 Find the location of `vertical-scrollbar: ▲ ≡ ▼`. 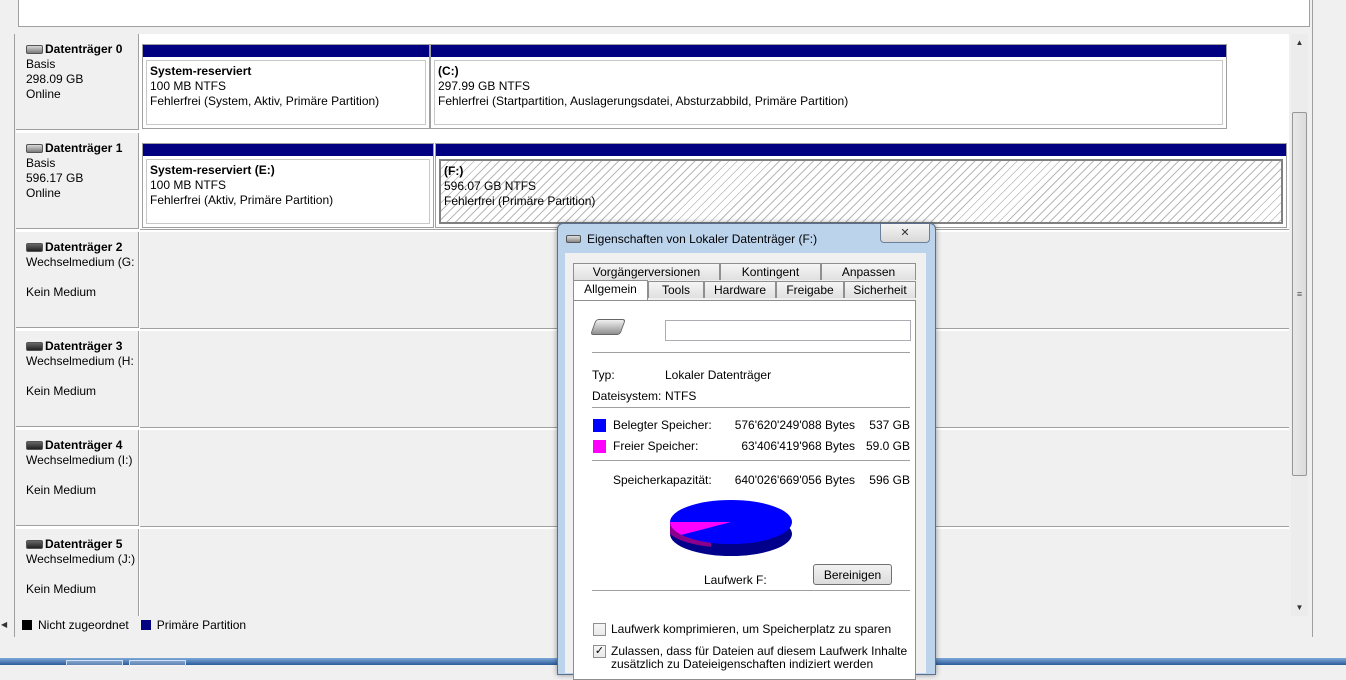

vertical-scrollbar: ▲ ≡ ▼ is located at coordinates (1299, 325).